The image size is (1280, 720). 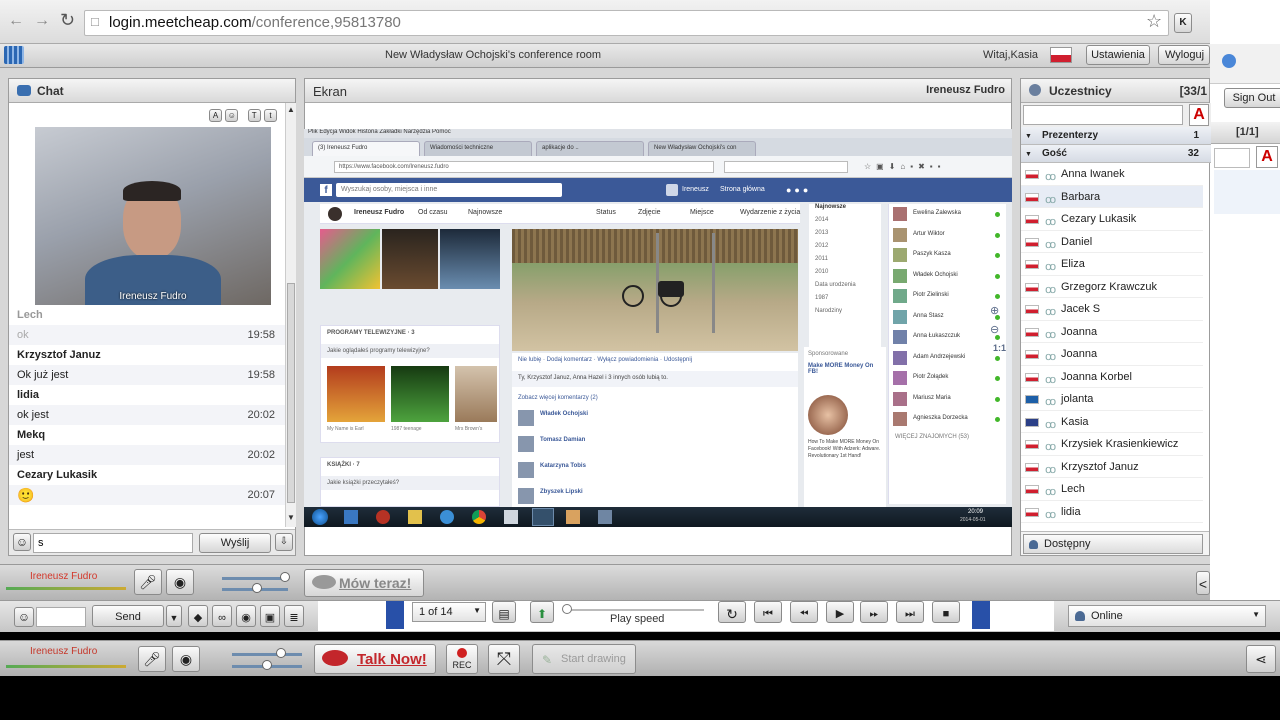 What do you see at coordinates (1118, 55) in the screenshot?
I see `settings-button: Ustawienia` at bounding box center [1118, 55].